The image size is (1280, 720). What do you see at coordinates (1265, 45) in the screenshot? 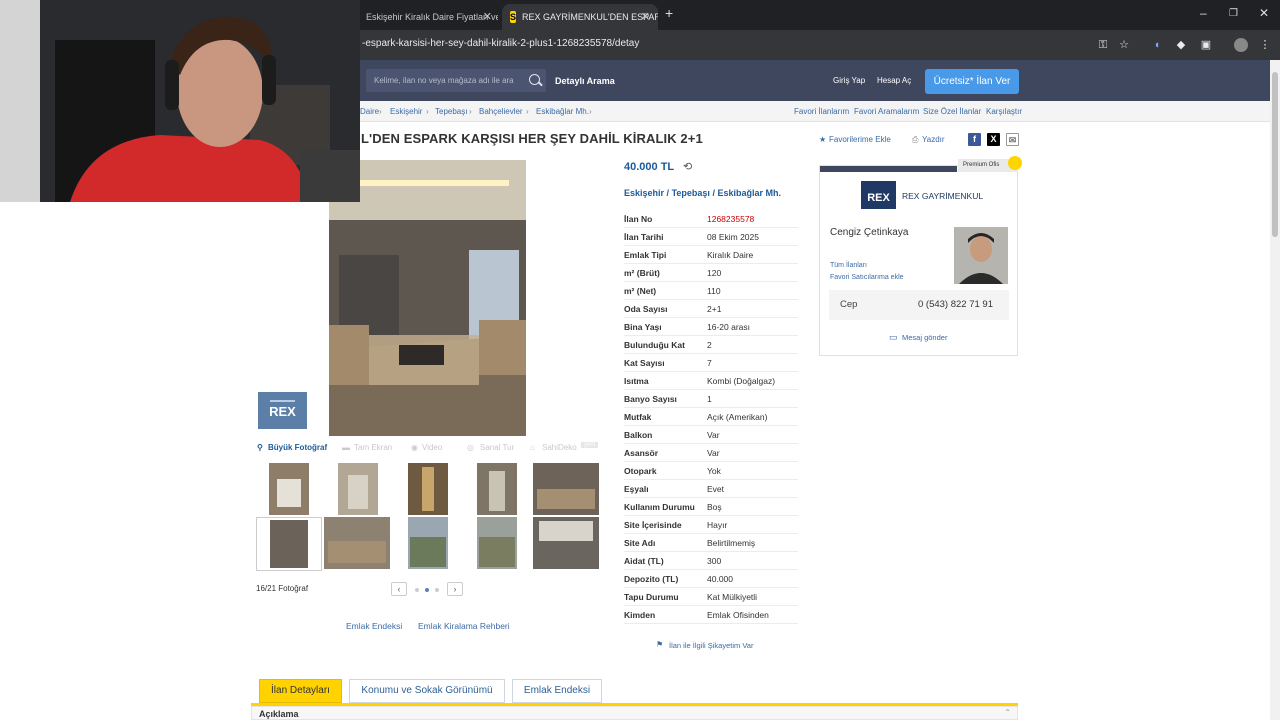
I see `menu-kebab-icon: ⋮` at bounding box center [1265, 45].